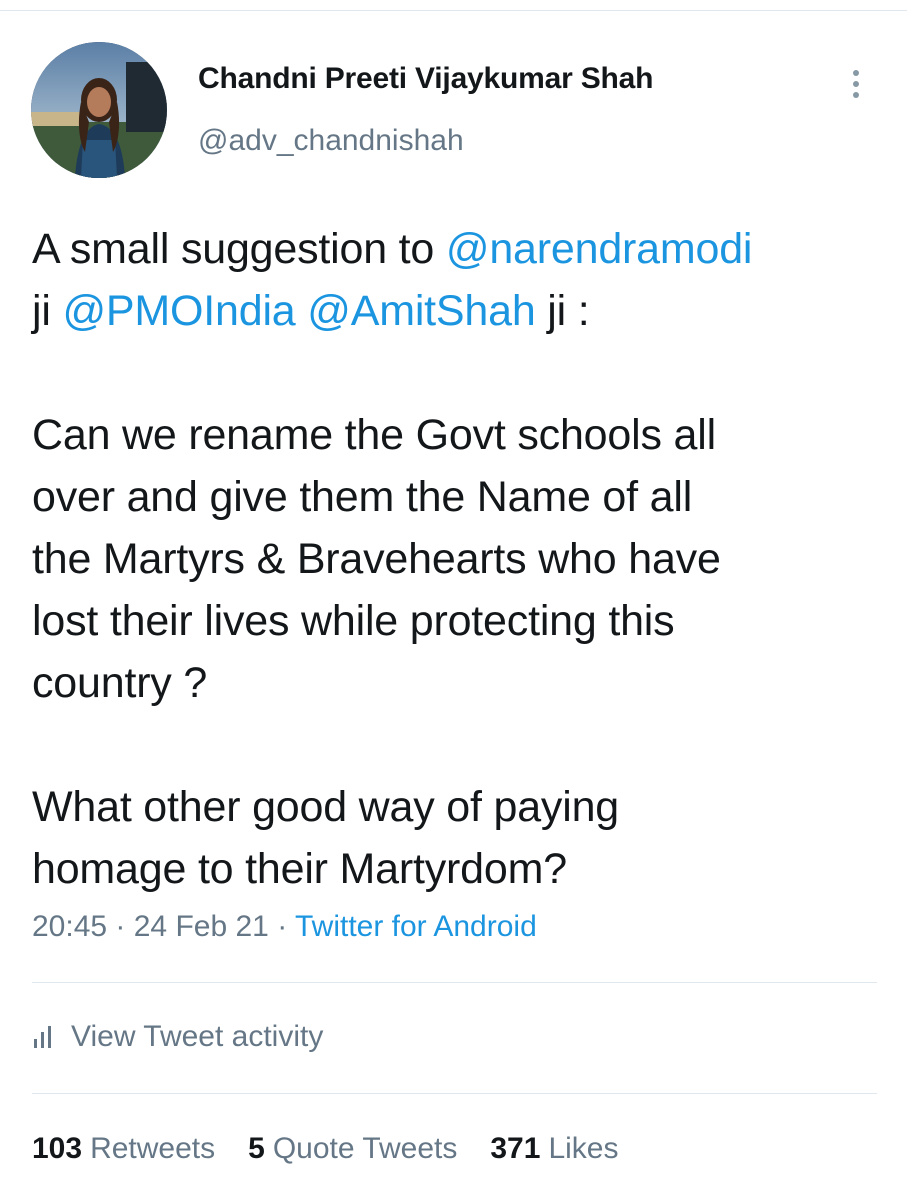 The width and height of the screenshot is (907, 1200). I want to click on view-tweet-activity-label: View Tweet activity, so click(197, 1036).